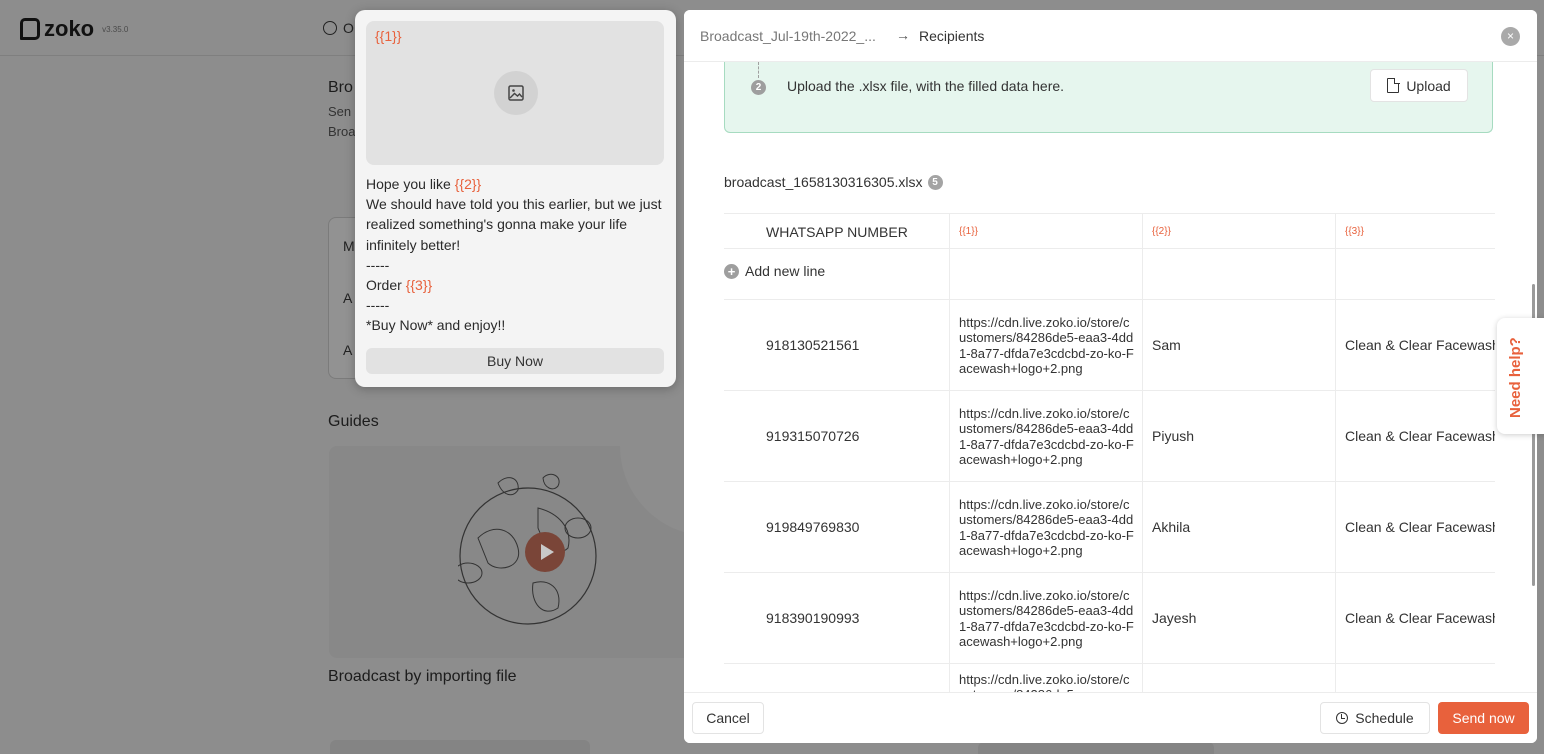 The image size is (1544, 754). Describe the element at coordinates (419, 285) in the screenshot. I see `variable-3: {{3}}` at that location.